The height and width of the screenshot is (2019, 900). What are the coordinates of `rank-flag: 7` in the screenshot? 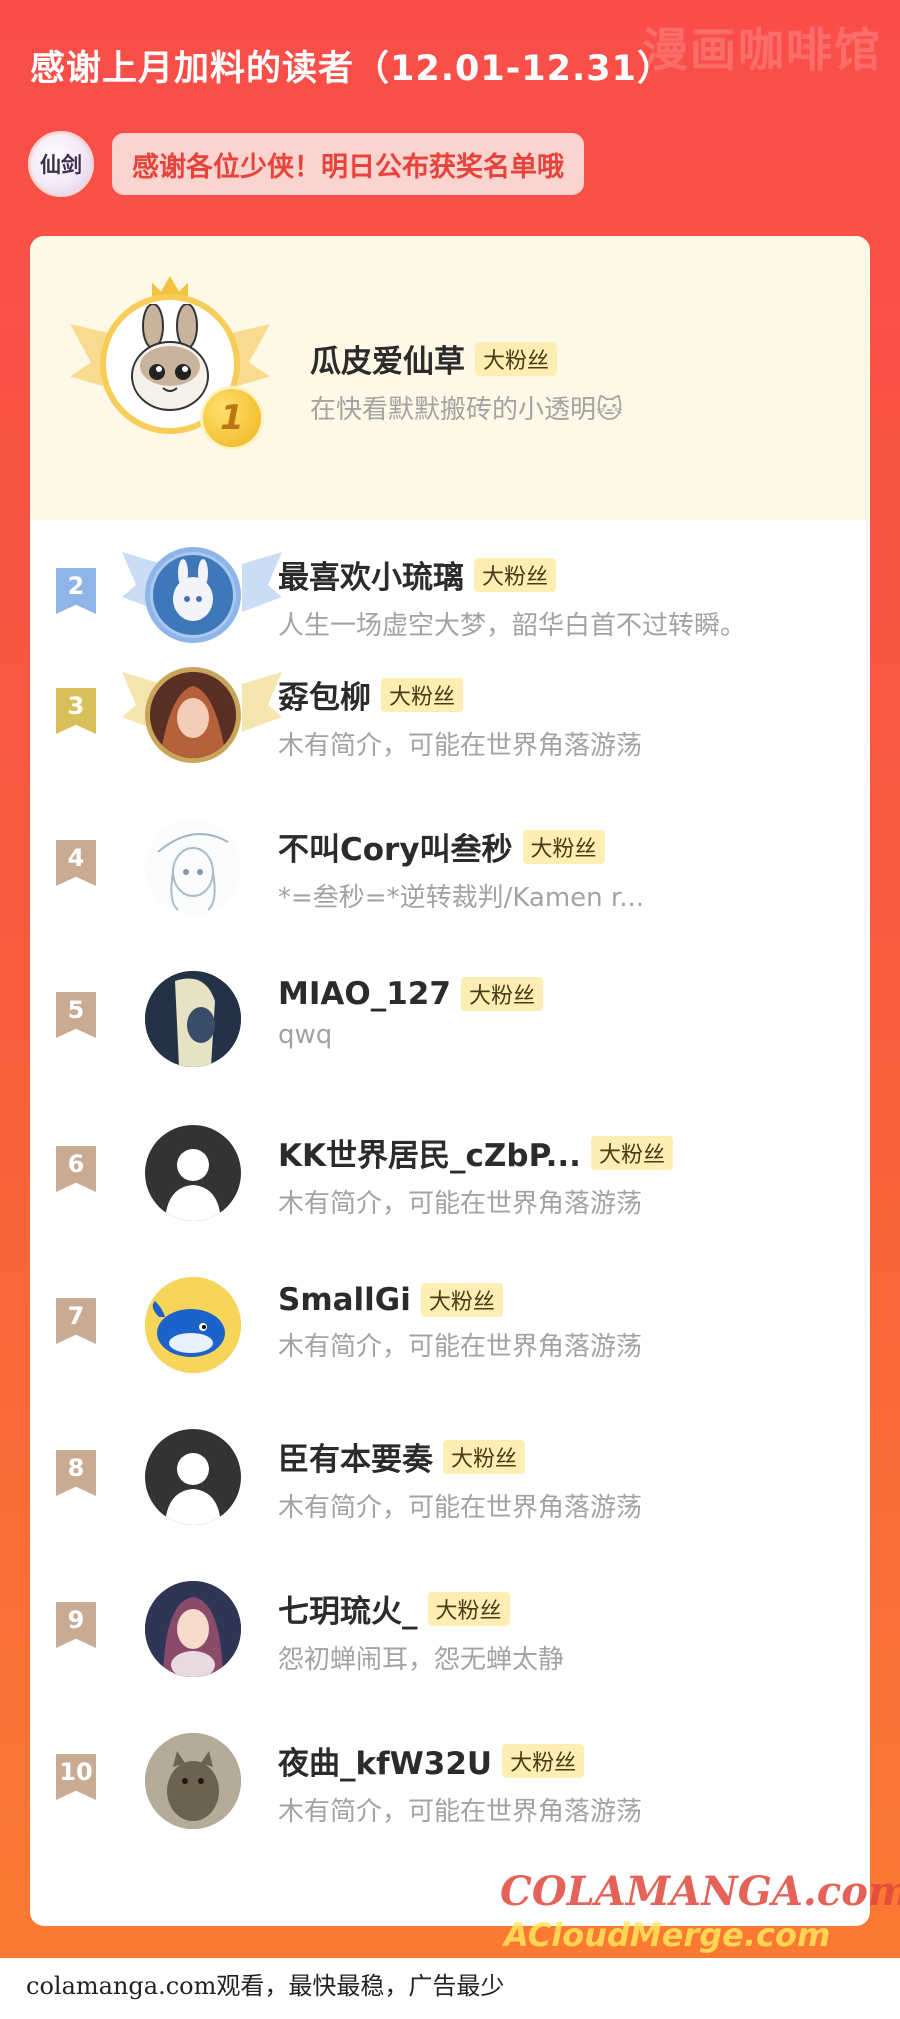 It's located at (76, 1321).